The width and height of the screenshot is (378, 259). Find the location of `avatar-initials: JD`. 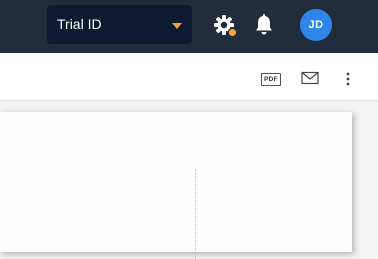

avatar-initials: JD is located at coordinates (316, 25).